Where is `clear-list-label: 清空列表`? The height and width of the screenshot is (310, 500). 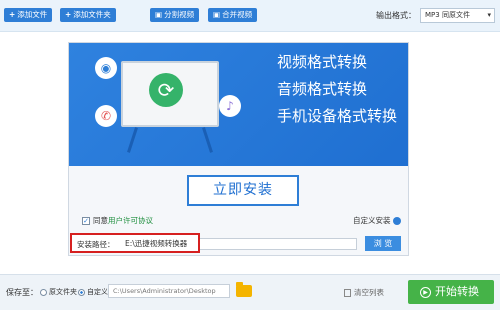 clear-list-label: 清空列表 is located at coordinates (369, 292).